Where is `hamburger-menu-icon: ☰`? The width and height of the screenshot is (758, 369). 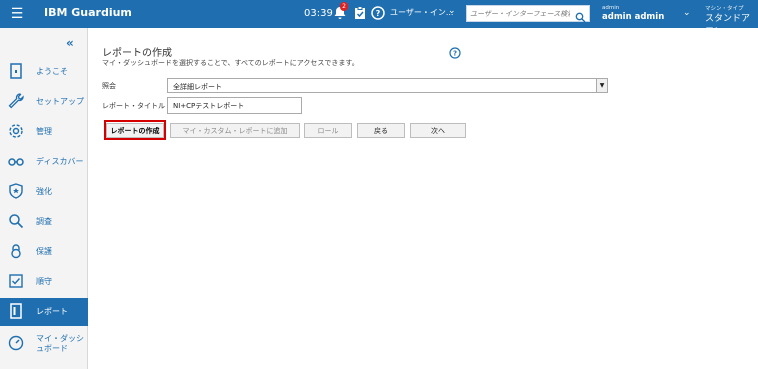
hamburger-menu-icon: ☰ is located at coordinates (17, 14).